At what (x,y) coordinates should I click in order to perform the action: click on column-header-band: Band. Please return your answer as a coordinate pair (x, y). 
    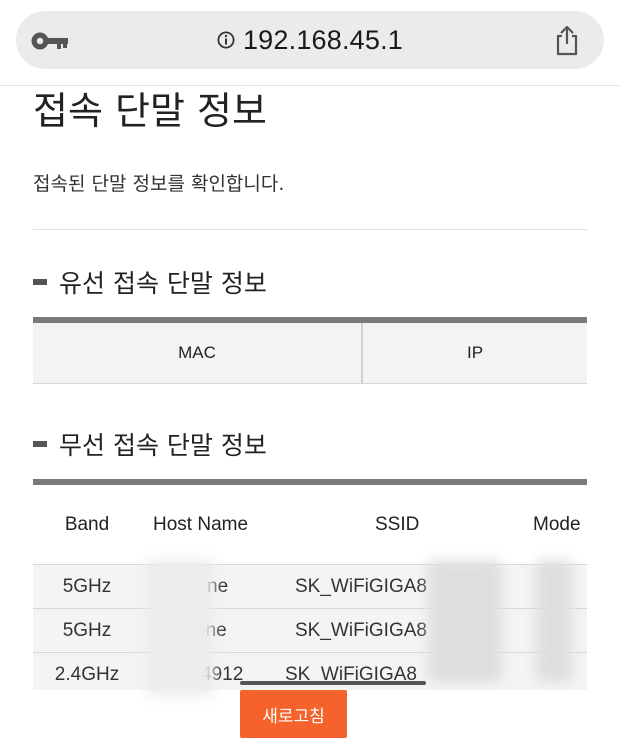
    Looking at the image, I should click on (87, 524).